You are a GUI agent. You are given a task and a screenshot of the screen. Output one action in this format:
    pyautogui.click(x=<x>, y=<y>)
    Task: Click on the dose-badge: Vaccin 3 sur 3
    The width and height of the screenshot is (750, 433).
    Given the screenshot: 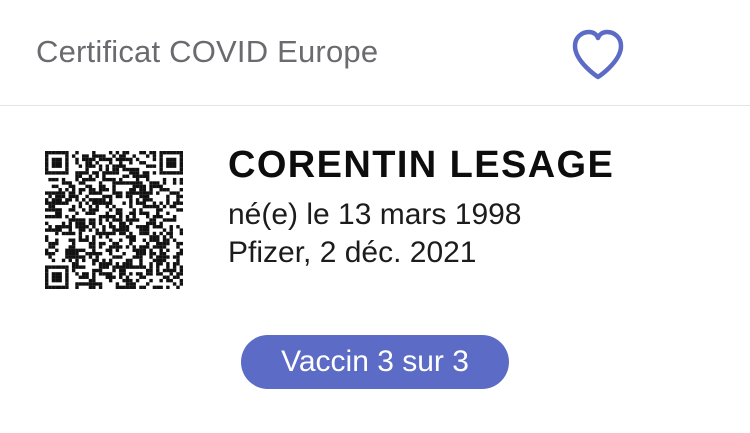 What is the action you would take?
    pyautogui.click(x=375, y=362)
    